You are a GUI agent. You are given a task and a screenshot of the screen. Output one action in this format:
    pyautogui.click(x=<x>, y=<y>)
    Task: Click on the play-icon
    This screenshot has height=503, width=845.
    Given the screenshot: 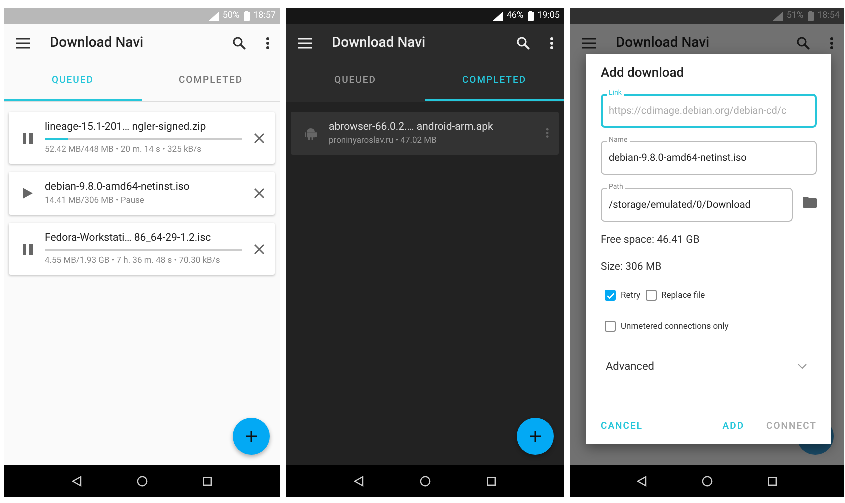 What is the action you would take?
    pyautogui.click(x=28, y=194)
    